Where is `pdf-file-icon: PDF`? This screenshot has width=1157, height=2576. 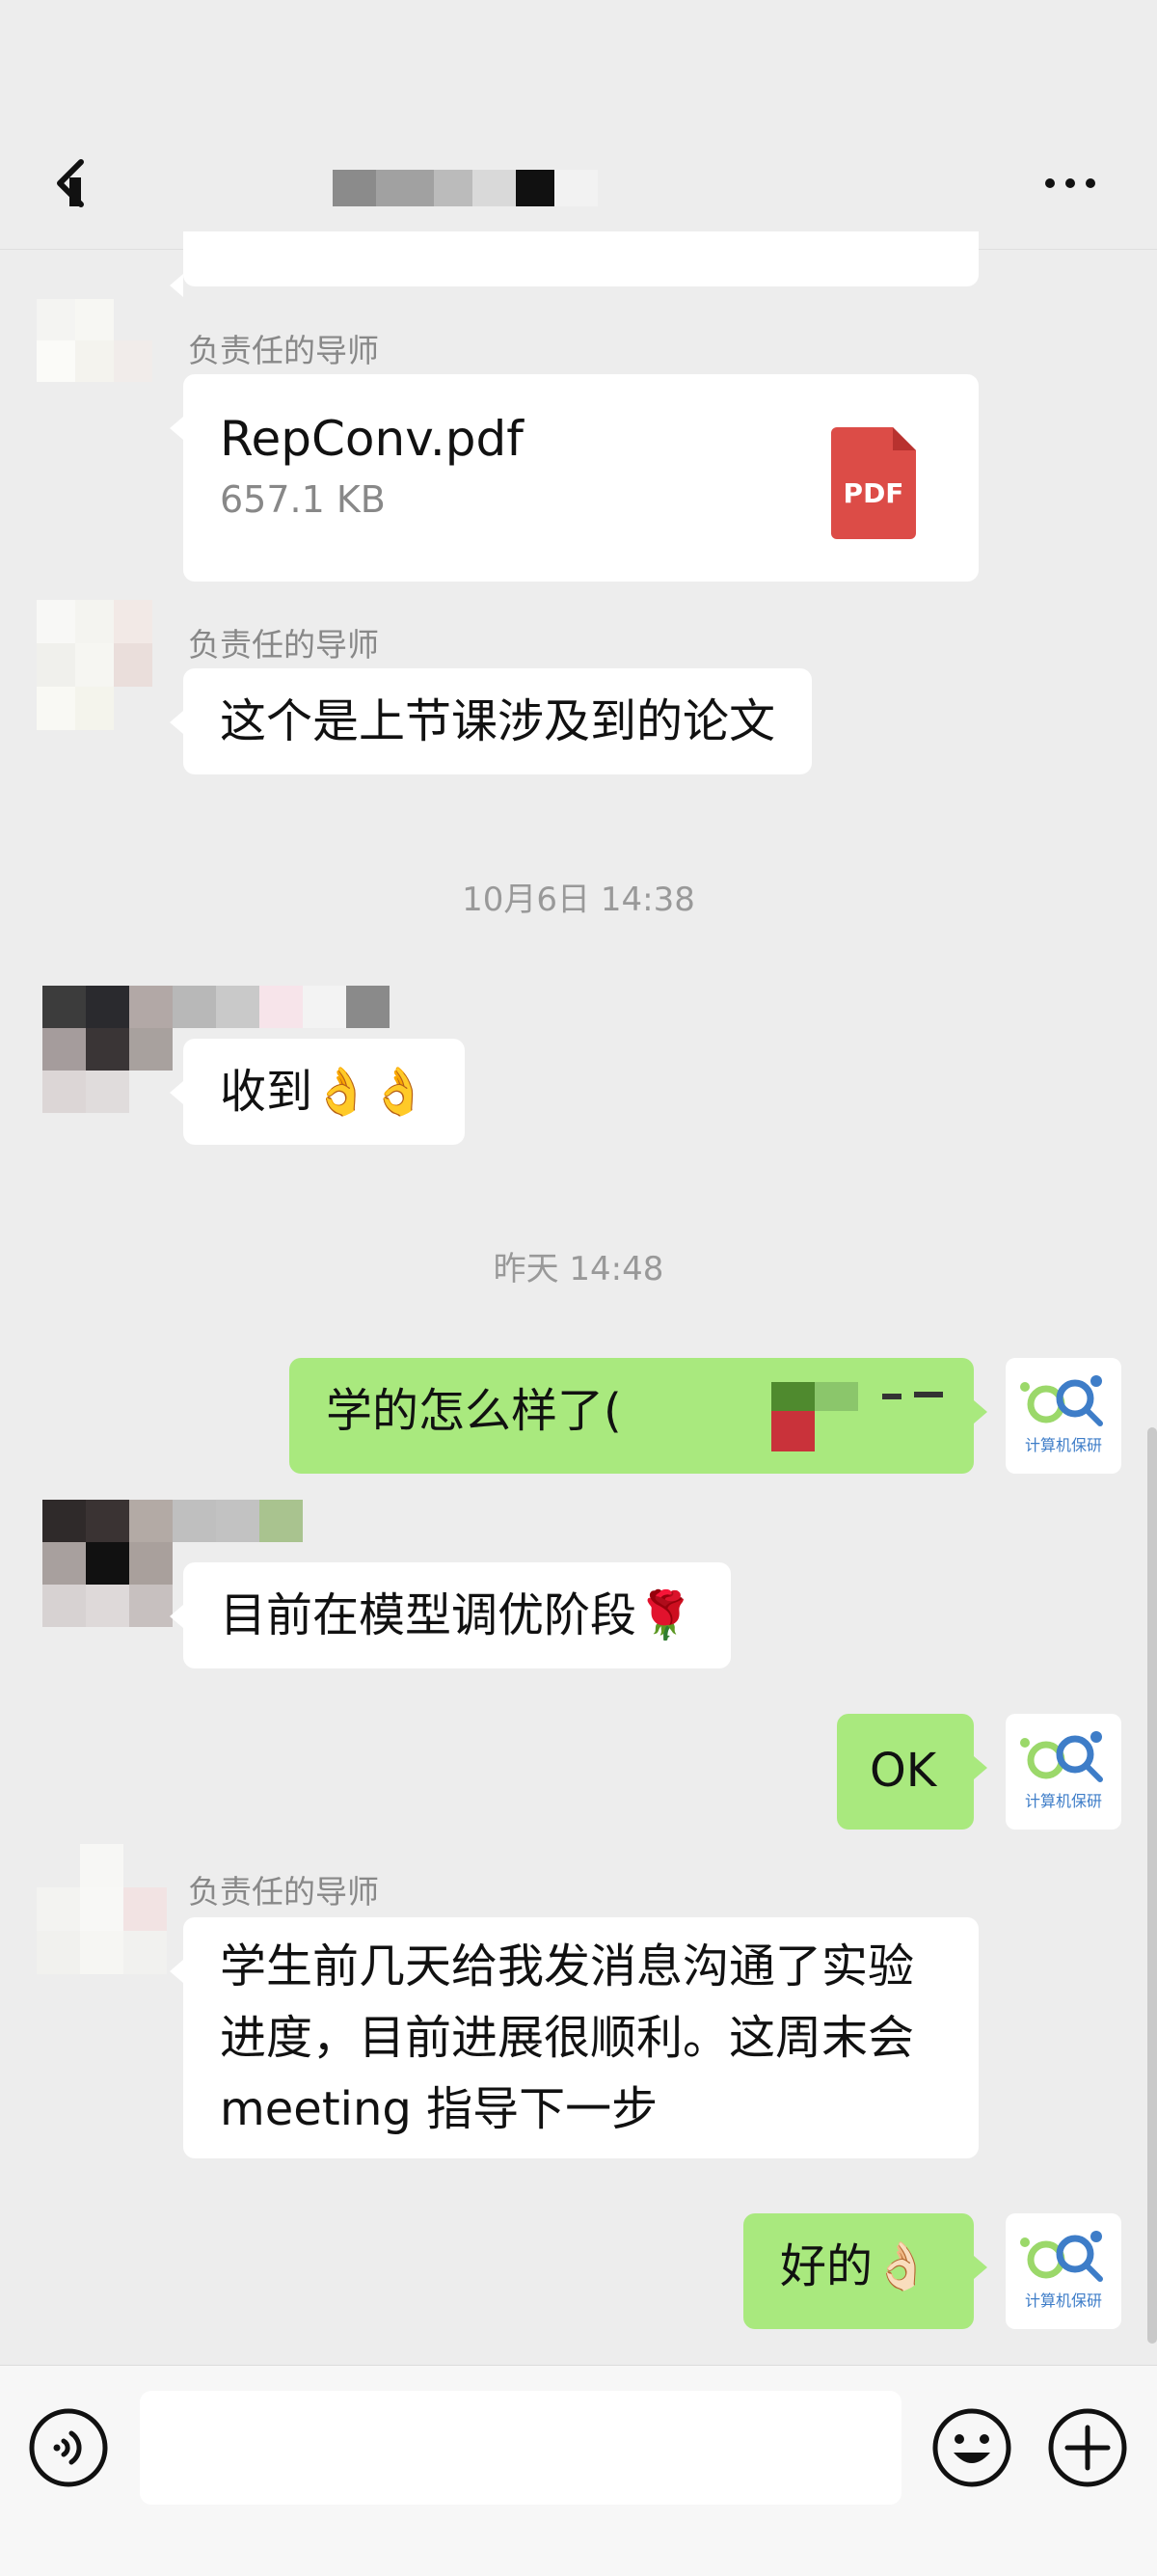 pdf-file-icon: PDF is located at coordinates (873, 483).